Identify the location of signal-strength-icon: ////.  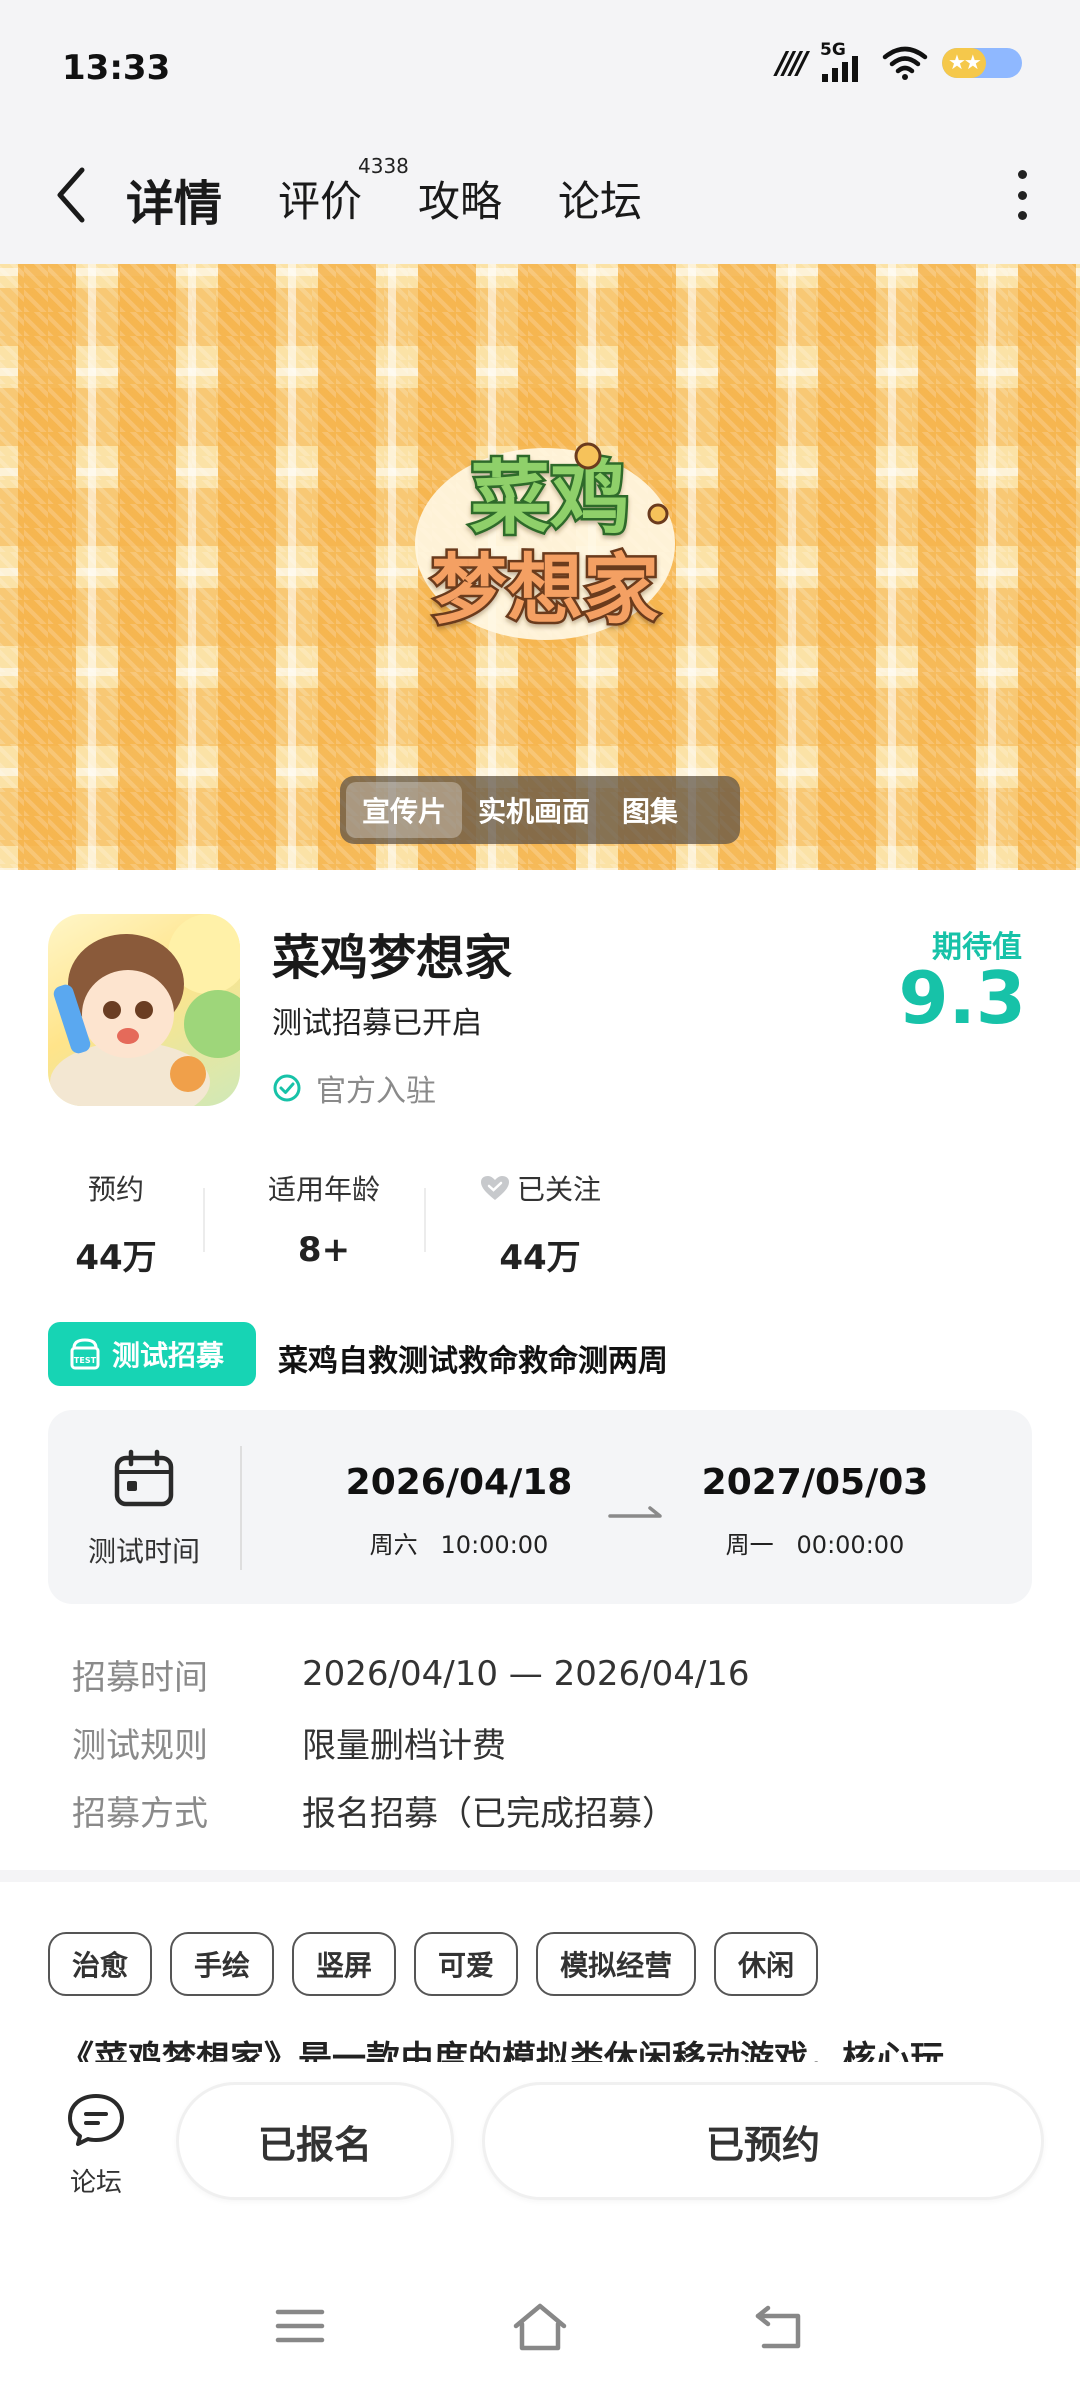
(792, 63).